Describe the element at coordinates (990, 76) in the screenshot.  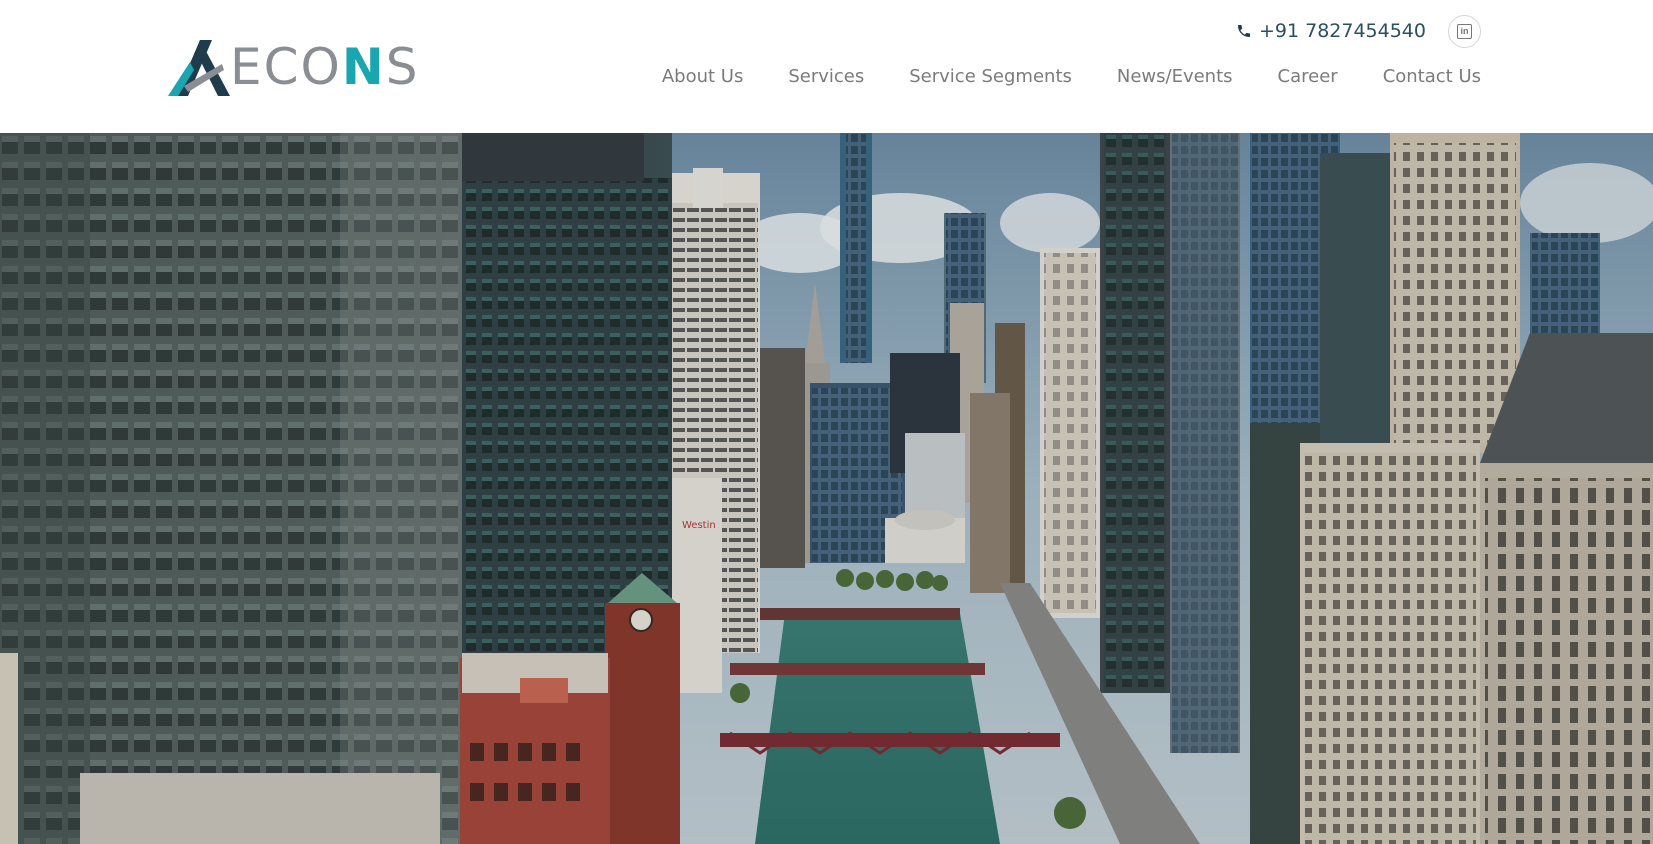
I see `nav-service-segments: Service Segments` at that location.